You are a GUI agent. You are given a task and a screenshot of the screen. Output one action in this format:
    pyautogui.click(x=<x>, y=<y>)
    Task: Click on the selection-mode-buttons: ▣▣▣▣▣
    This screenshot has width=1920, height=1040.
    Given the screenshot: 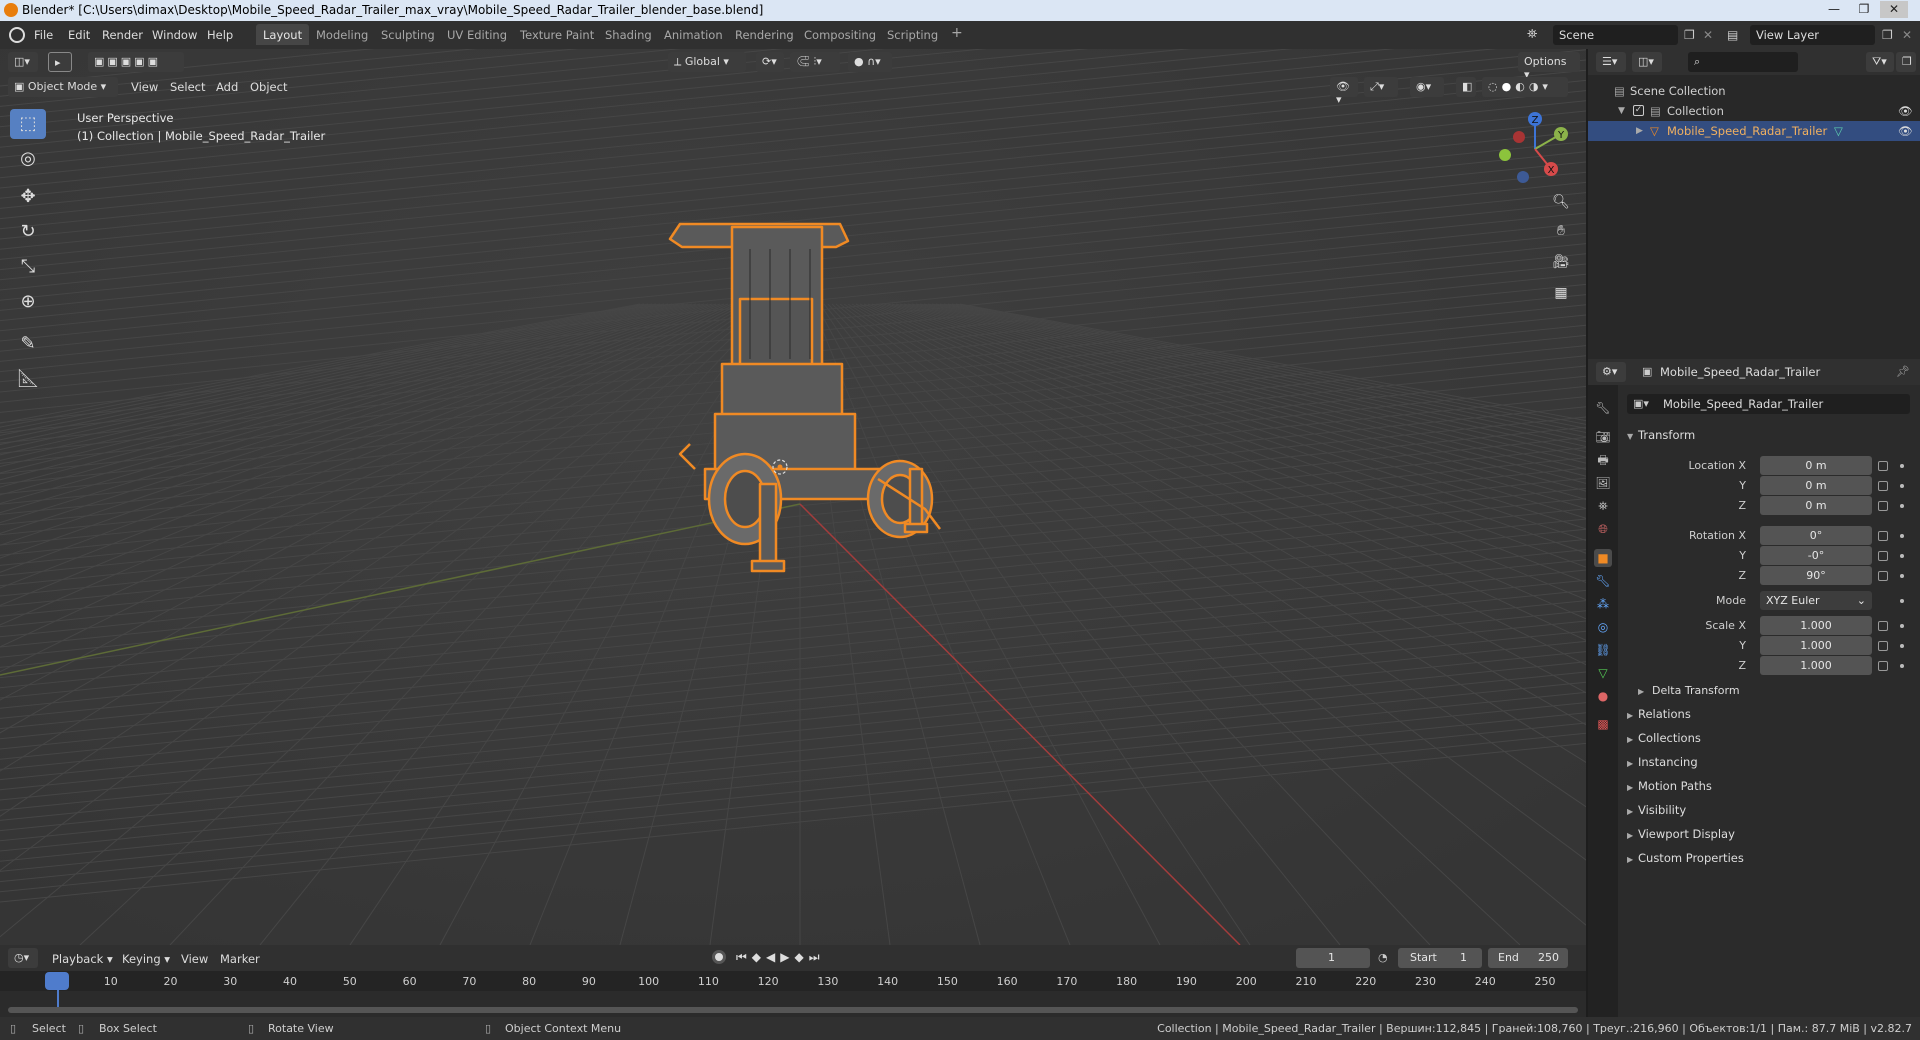 What is the action you would take?
    pyautogui.click(x=136, y=62)
    